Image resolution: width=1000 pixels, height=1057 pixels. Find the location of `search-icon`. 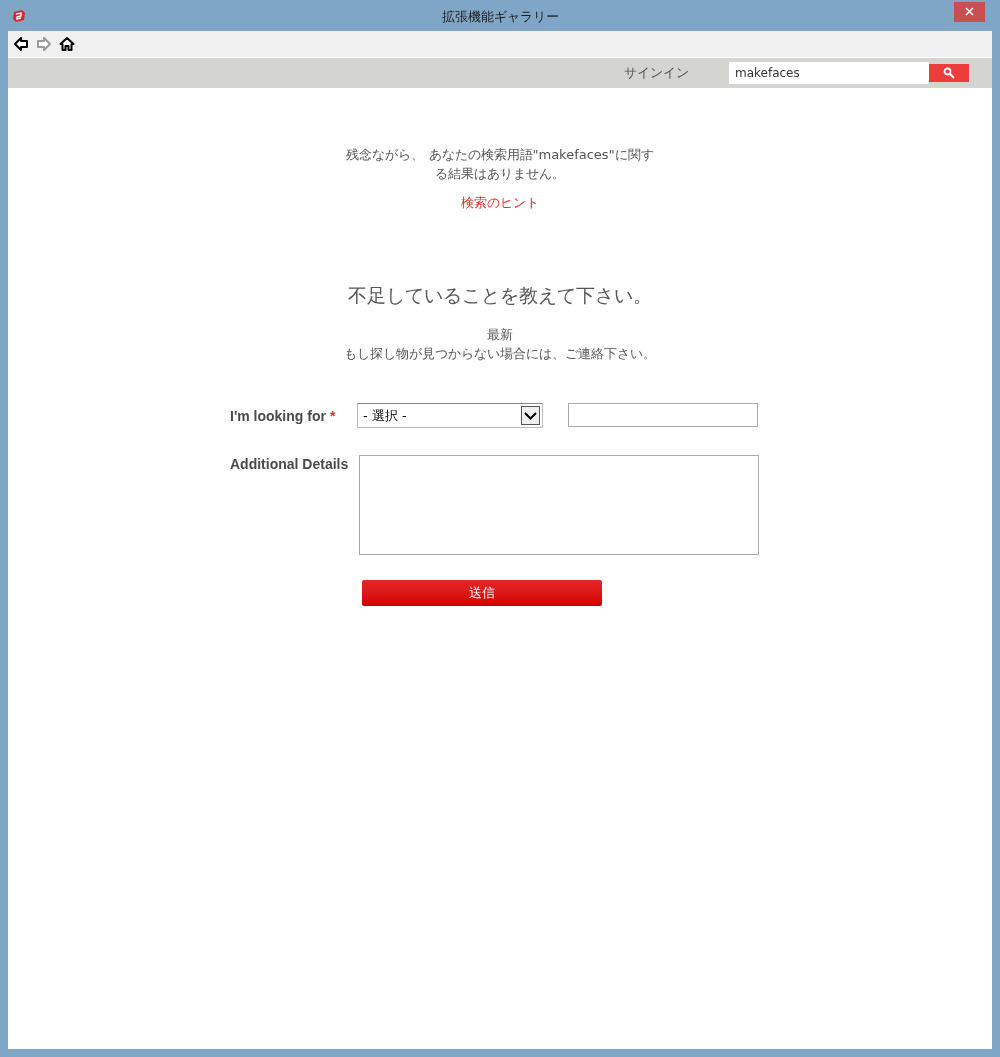

search-icon is located at coordinates (949, 73).